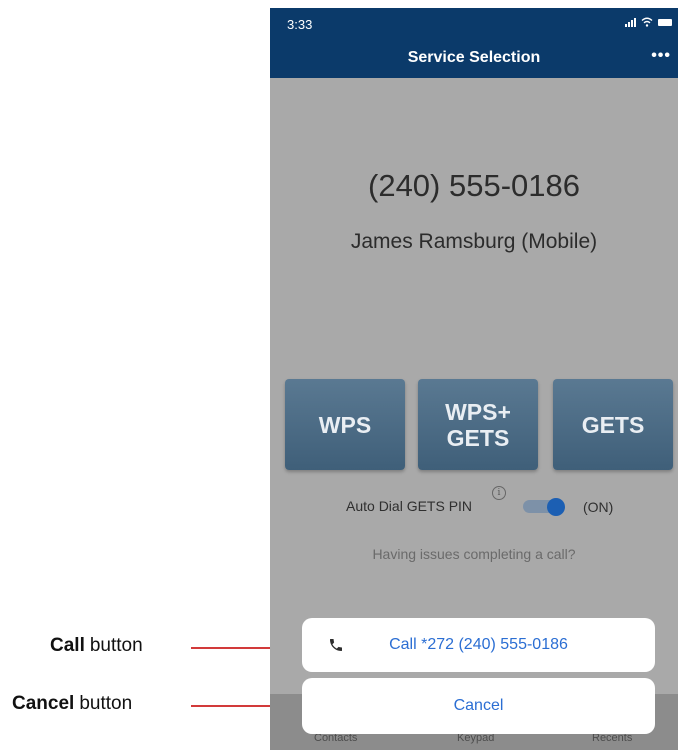  What do you see at coordinates (300, 24) in the screenshot?
I see `status-time: 3:33` at bounding box center [300, 24].